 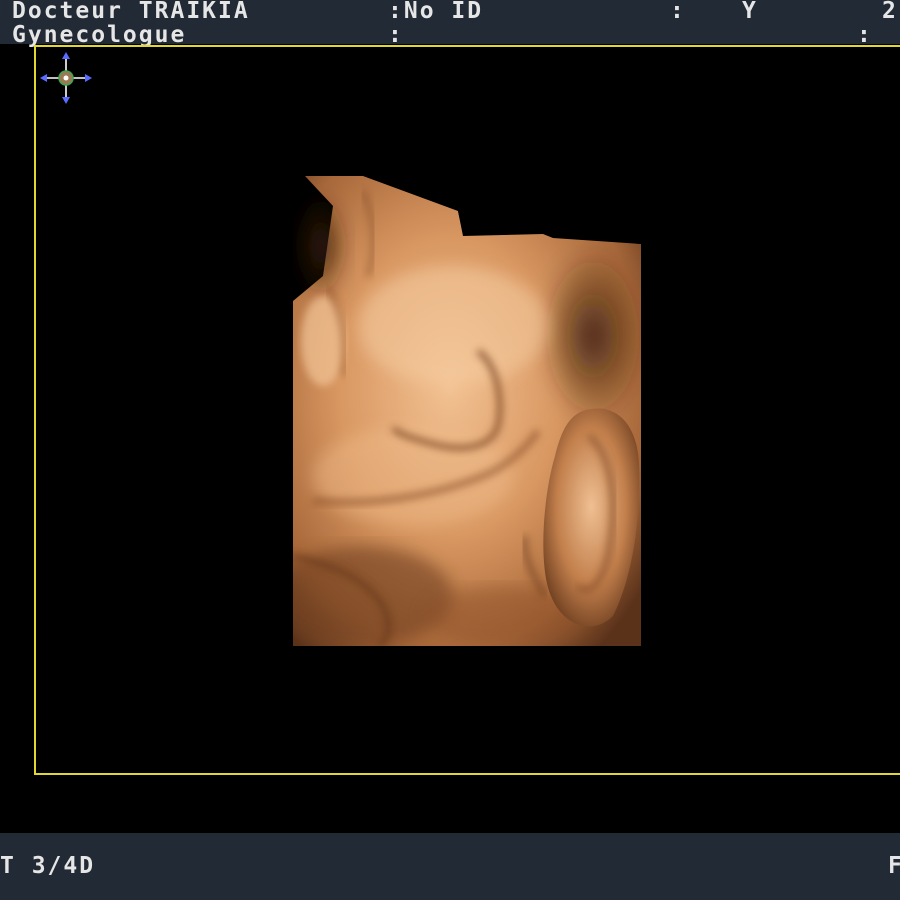 What do you see at coordinates (750, 12) in the screenshot?
I see `y-label: Y` at bounding box center [750, 12].